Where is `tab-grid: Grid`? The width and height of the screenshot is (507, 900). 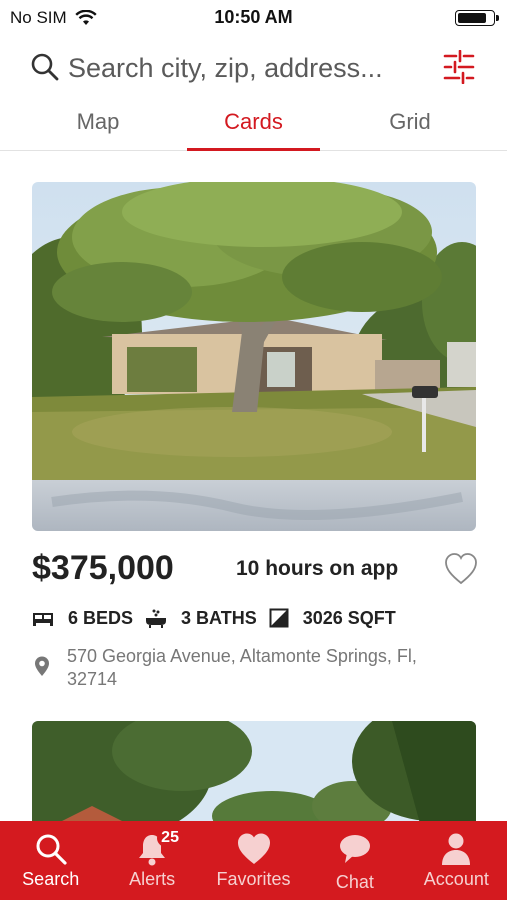 tab-grid: Grid is located at coordinates (410, 129).